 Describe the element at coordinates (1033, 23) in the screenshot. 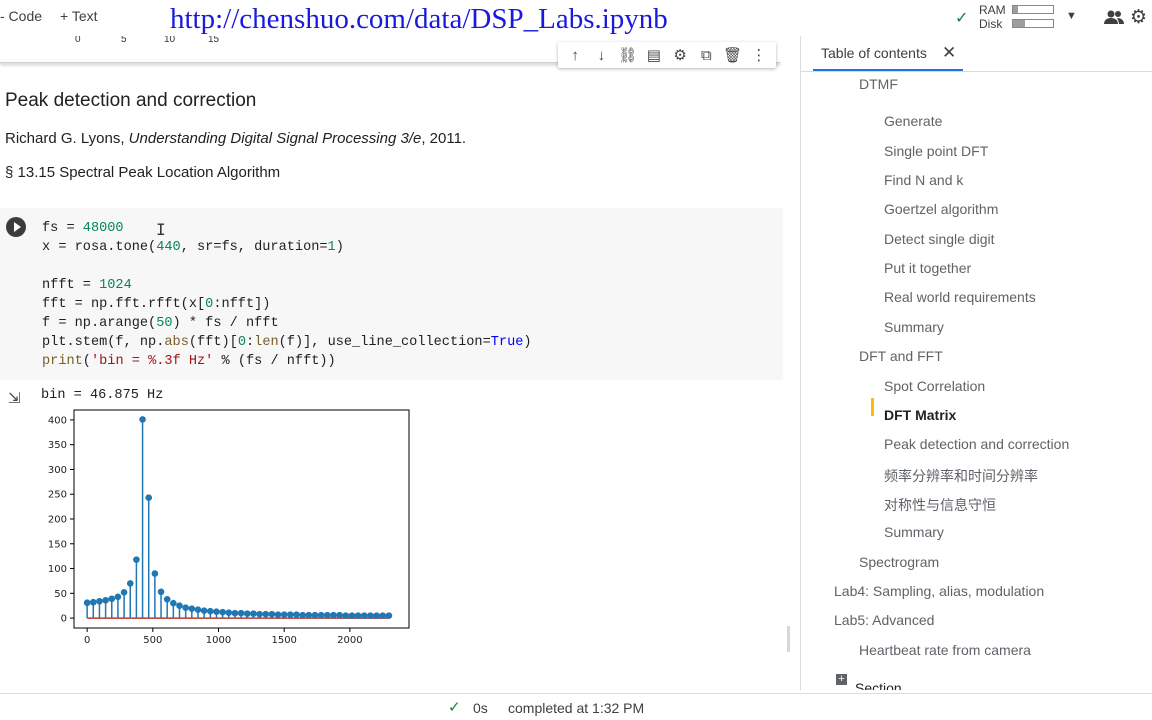

I see `disk-bar` at that location.